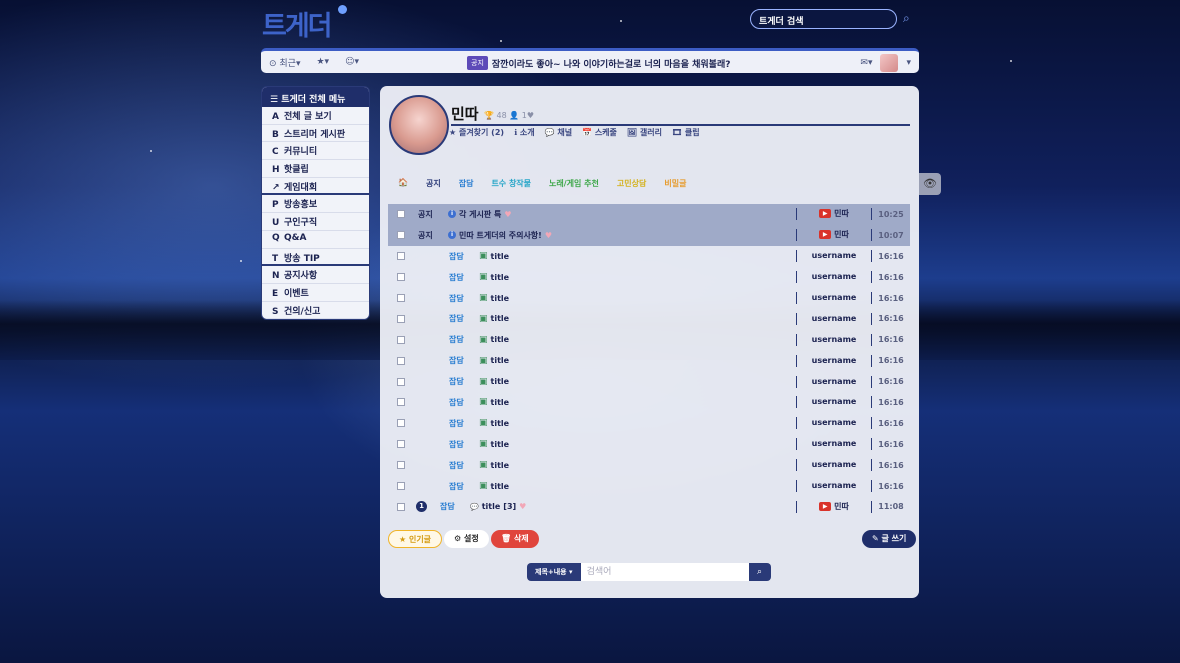 This screenshot has width=1180, height=663. I want to click on category-tab: 비밀글, so click(675, 183).